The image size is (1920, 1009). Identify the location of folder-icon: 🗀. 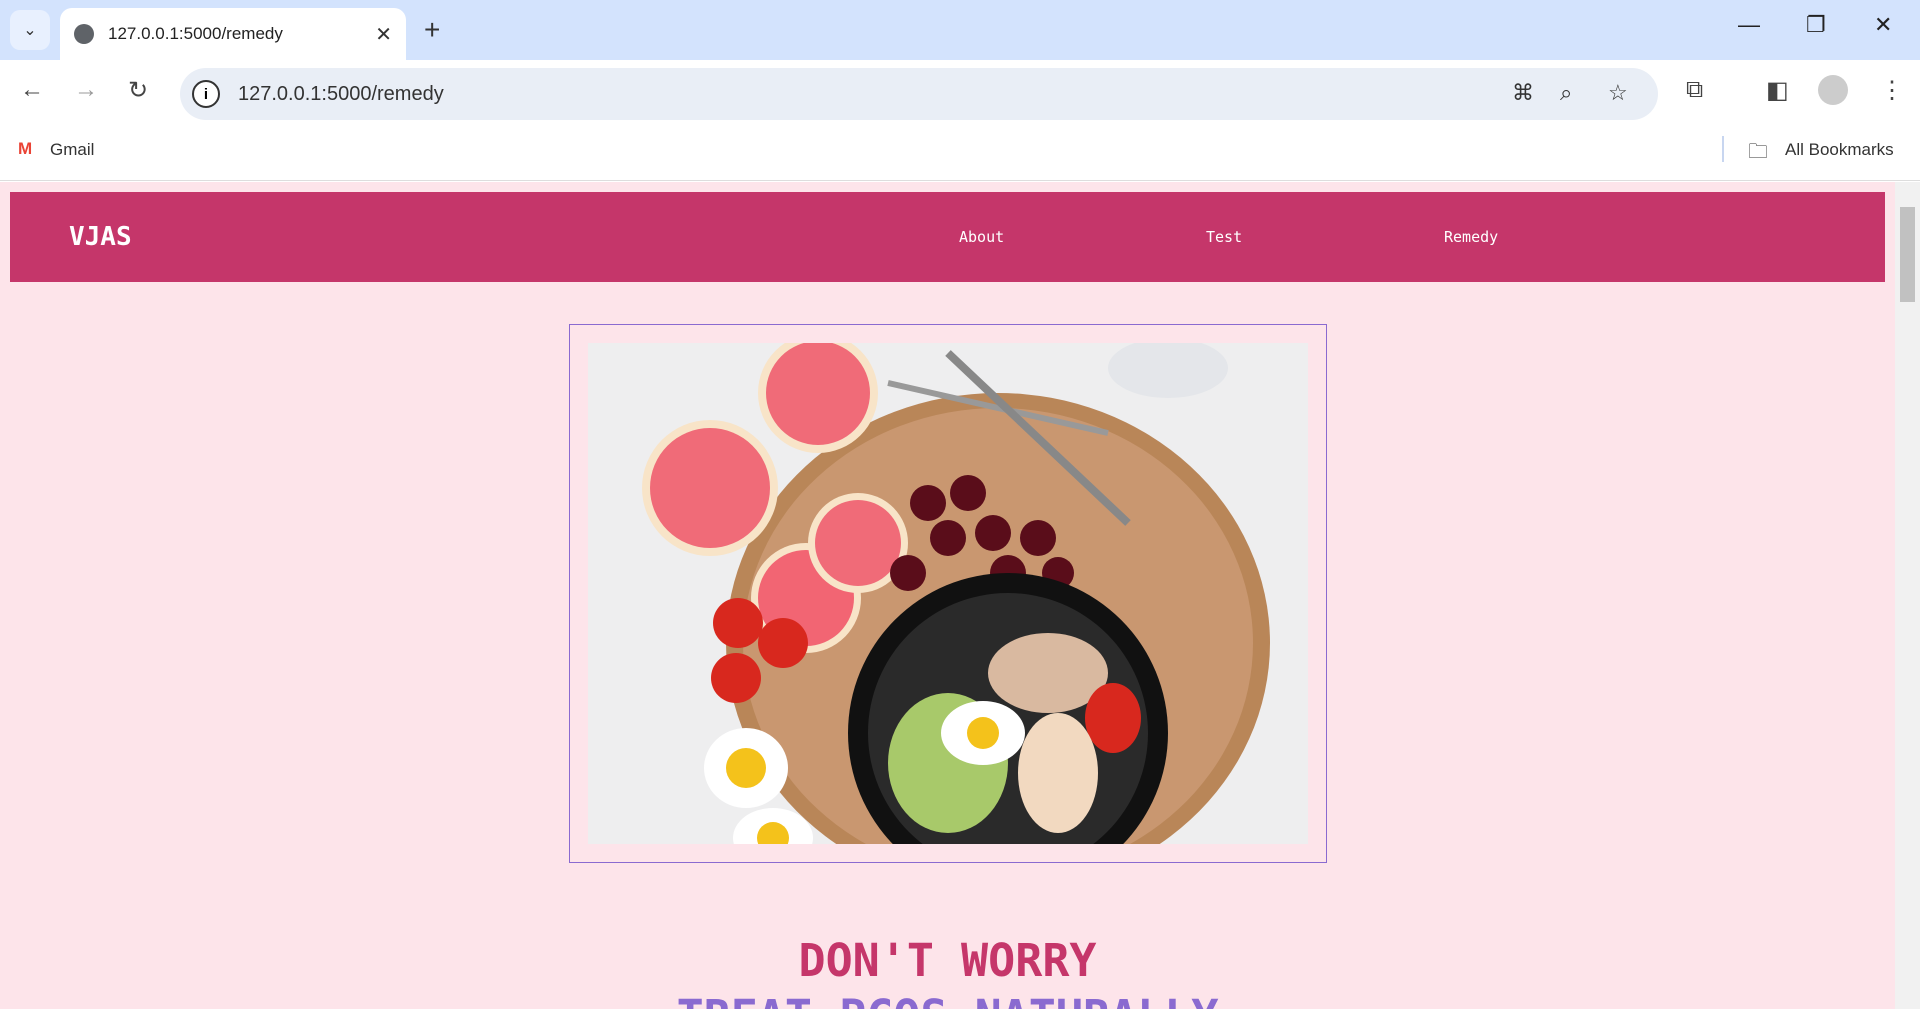
(1758, 152).